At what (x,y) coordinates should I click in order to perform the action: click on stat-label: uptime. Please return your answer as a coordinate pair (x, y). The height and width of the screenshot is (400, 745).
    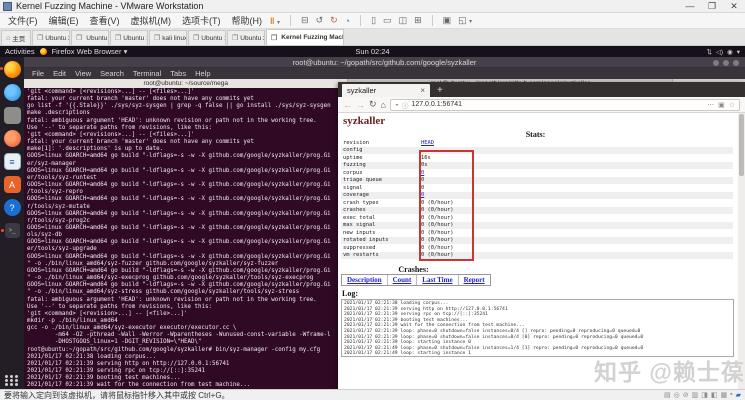
    Looking at the image, I should click on (353, 157).